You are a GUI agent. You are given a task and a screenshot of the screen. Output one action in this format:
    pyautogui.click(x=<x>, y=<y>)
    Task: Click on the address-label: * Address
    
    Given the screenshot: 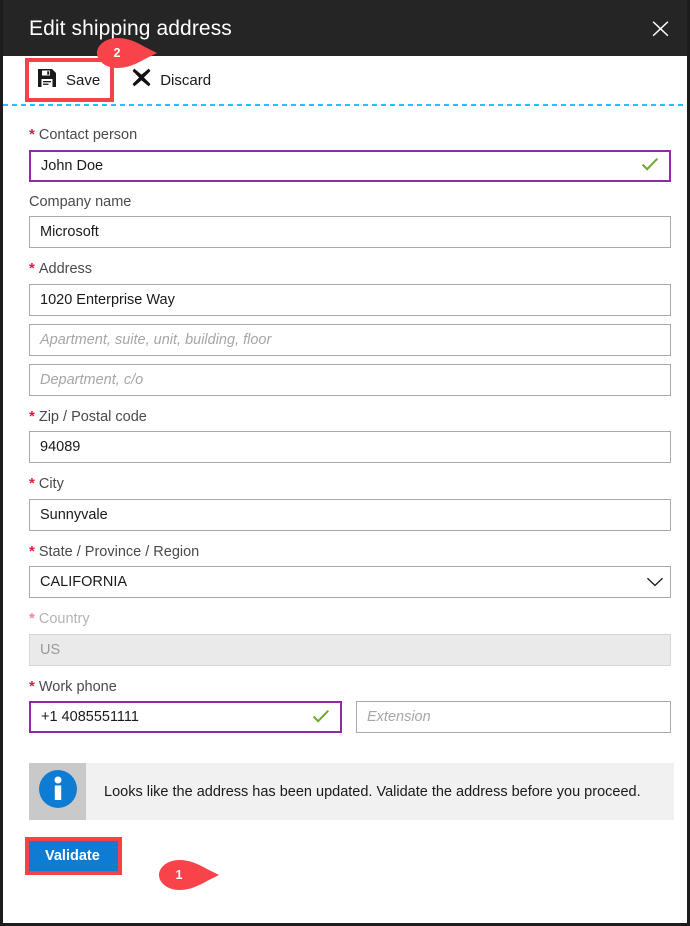 What is the action you would take?
    pyautogui.click(x=61, y=268)
    